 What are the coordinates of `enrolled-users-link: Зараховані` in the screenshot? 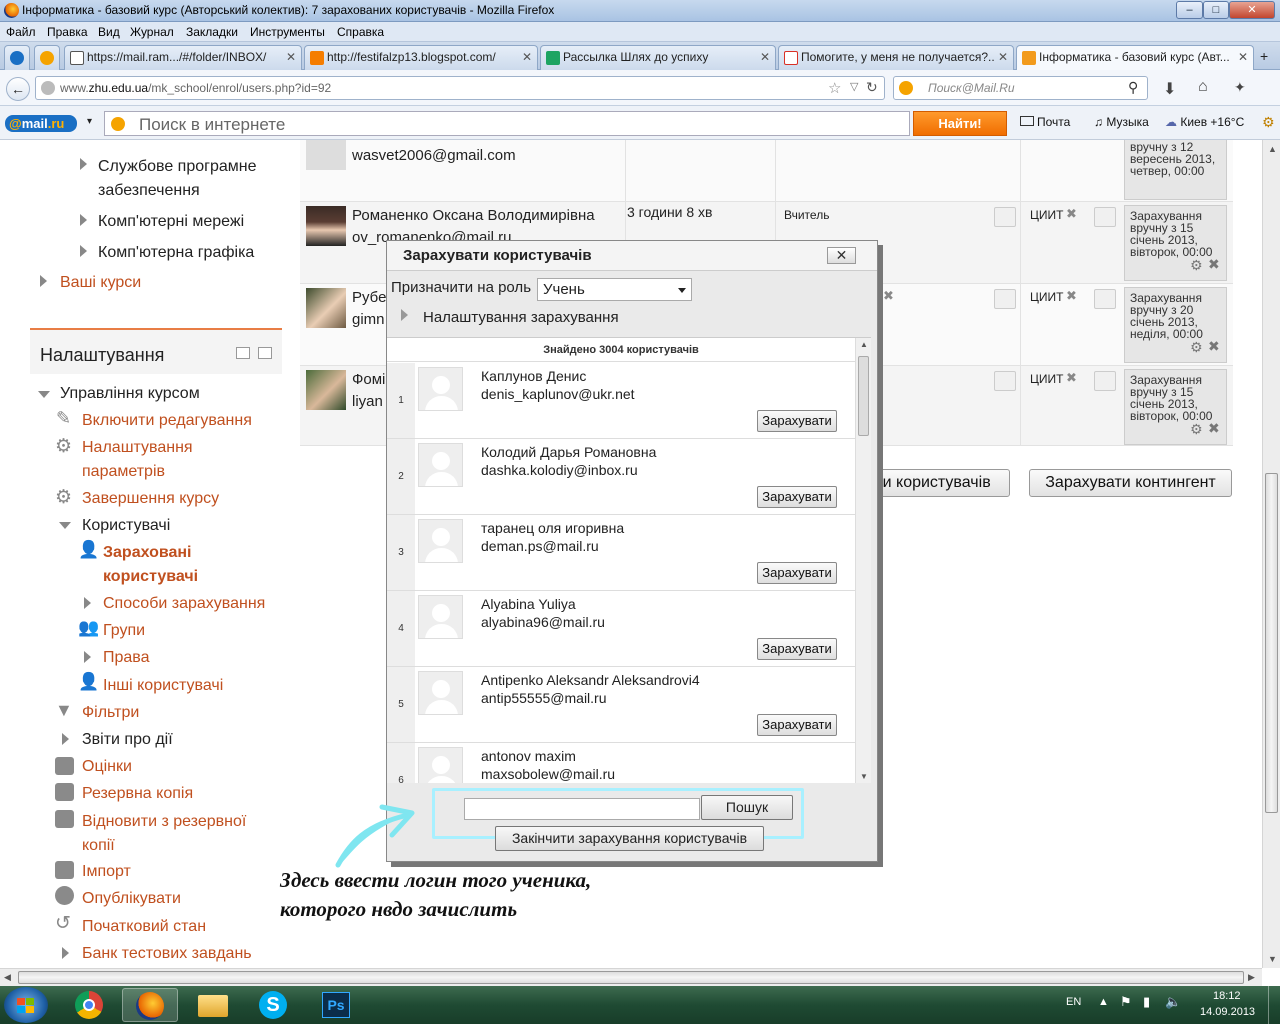 It's located at (147, 553).